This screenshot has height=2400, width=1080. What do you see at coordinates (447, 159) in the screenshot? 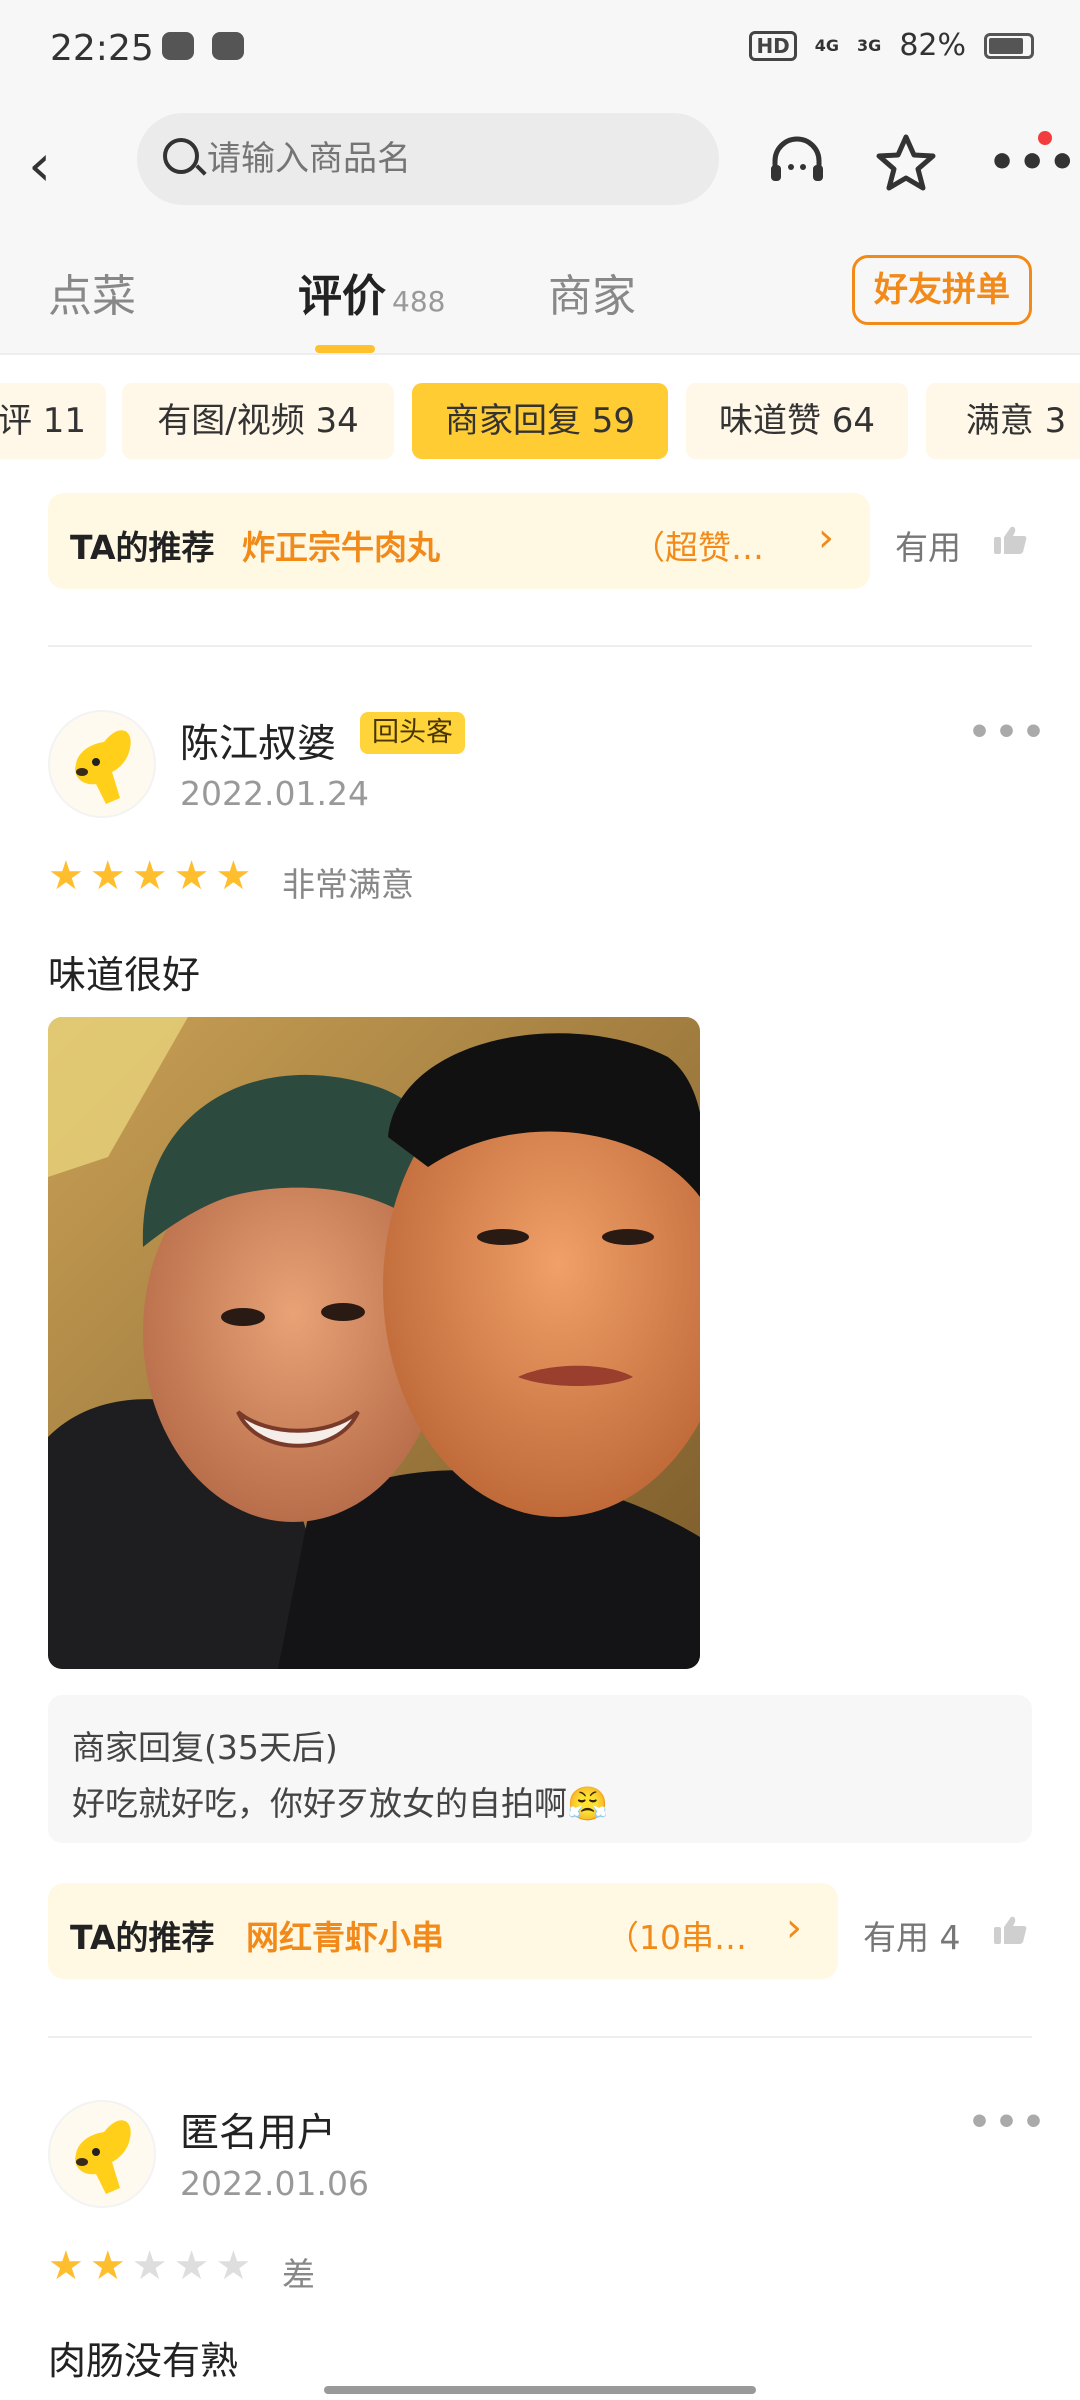
I see `search-input` at bounding box center [447, 159].